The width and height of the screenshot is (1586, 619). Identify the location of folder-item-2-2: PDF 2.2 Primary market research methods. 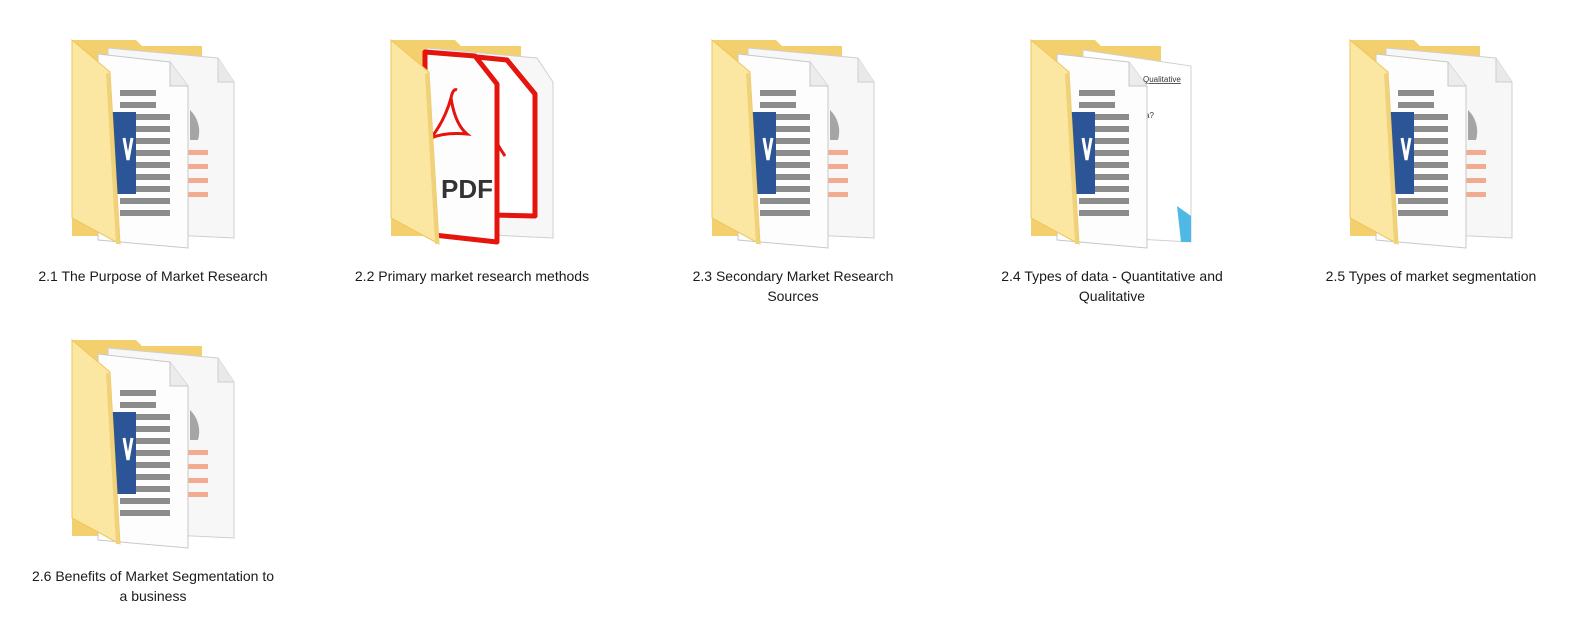
(472, 155).